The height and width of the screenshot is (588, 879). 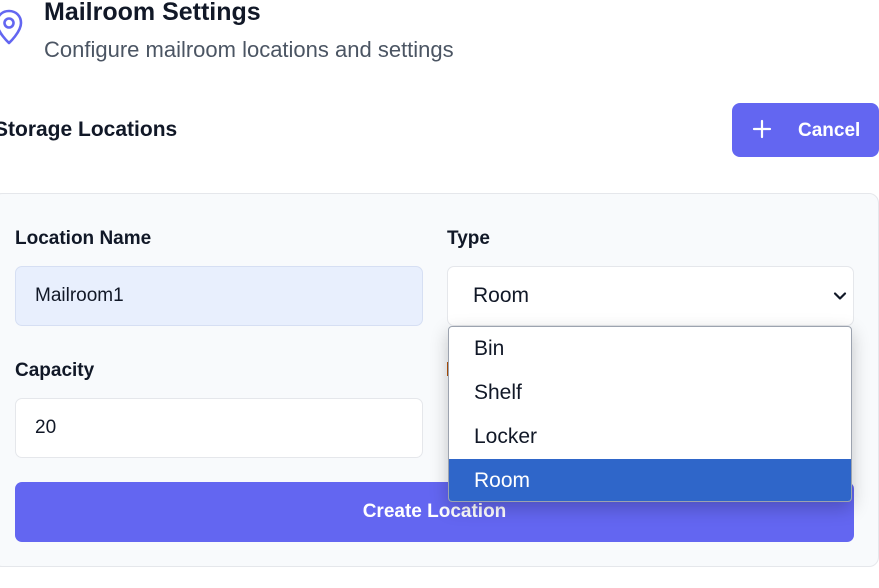 What do you see at coordinates (650, 480) in the screenshot?
I see `type-option-room: Room` at bounding box center [650, 480].